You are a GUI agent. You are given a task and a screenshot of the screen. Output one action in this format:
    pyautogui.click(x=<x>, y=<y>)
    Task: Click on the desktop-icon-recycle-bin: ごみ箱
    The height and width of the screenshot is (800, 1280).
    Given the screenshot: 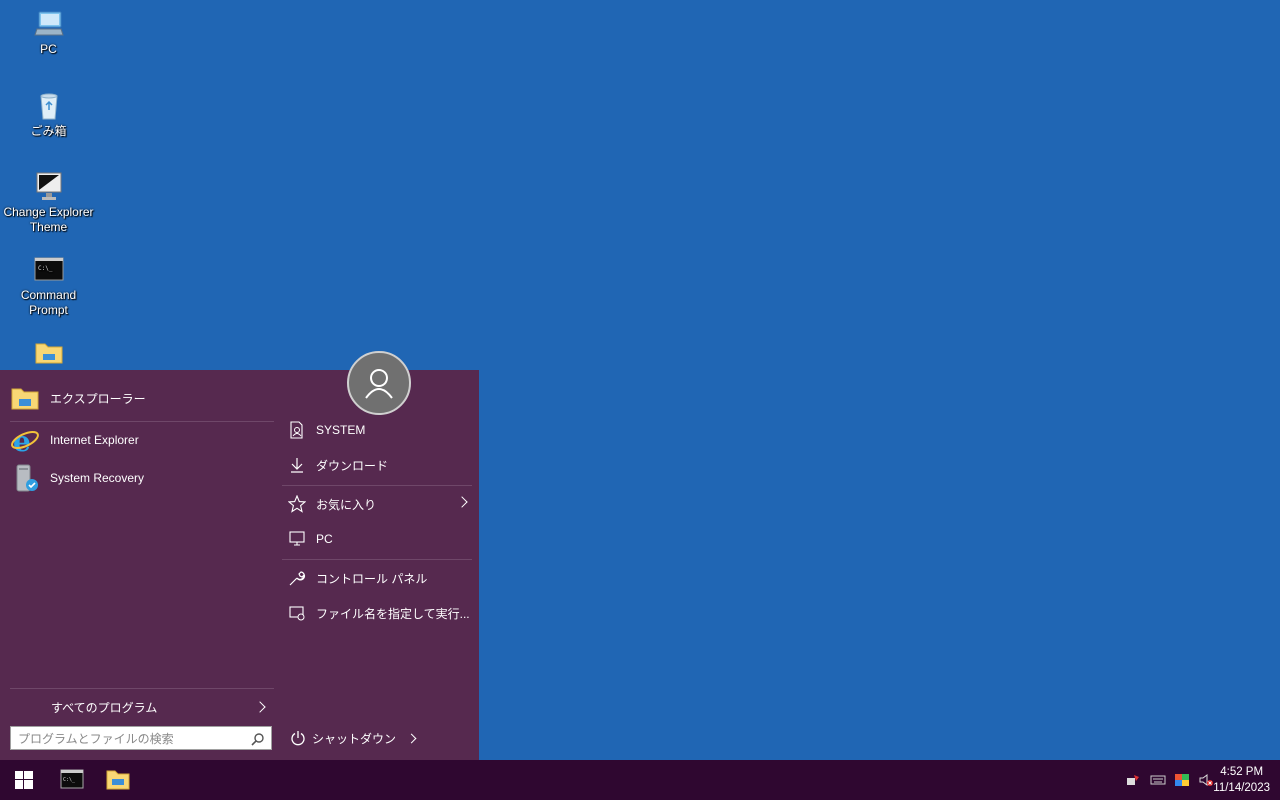 What is the action you would take?
    pyautogui.click(x=48, y=114)
    